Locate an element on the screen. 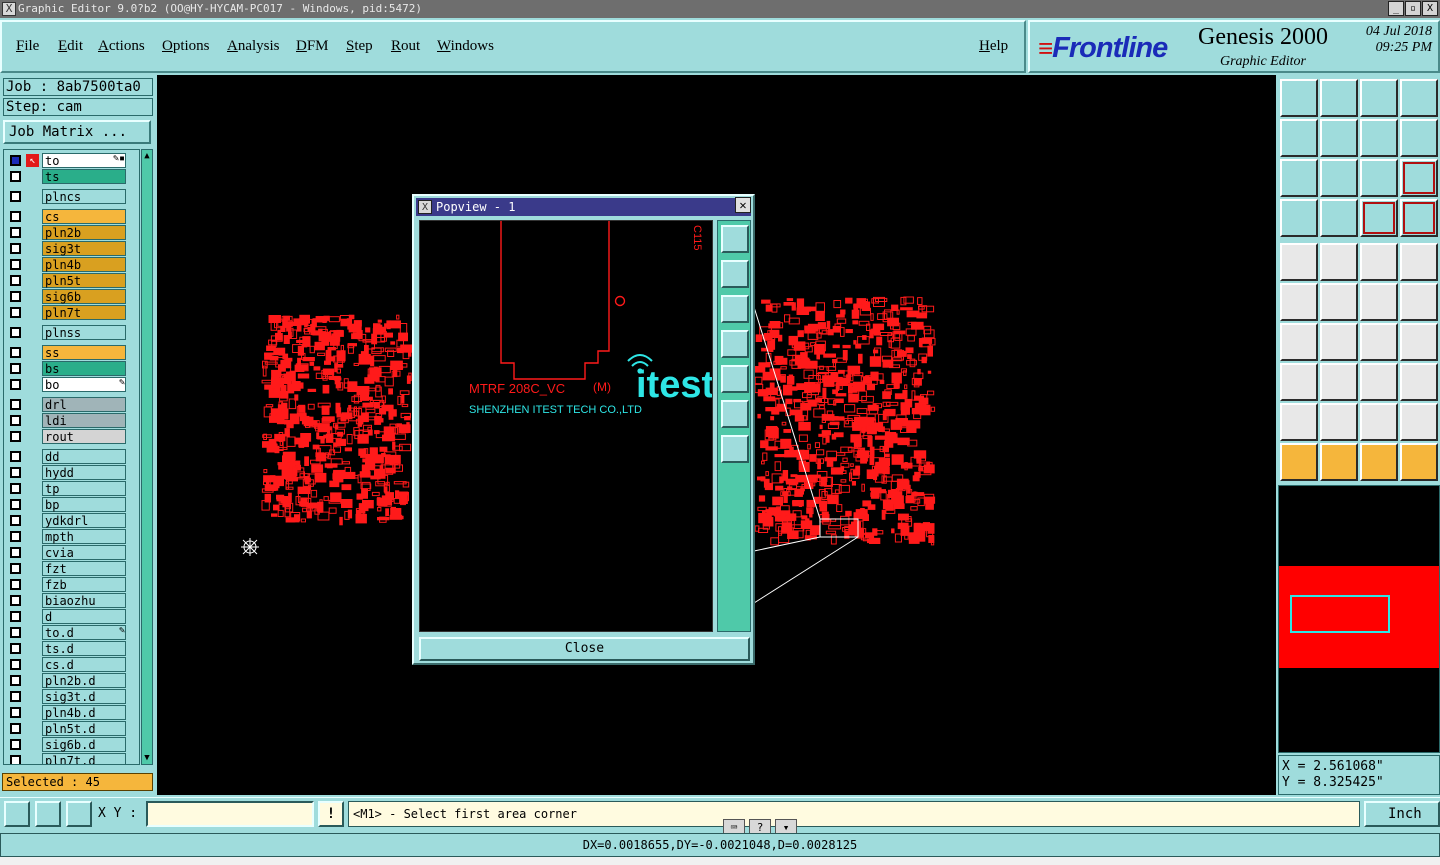  layer-row: tp is located at coordinates (71, 488).